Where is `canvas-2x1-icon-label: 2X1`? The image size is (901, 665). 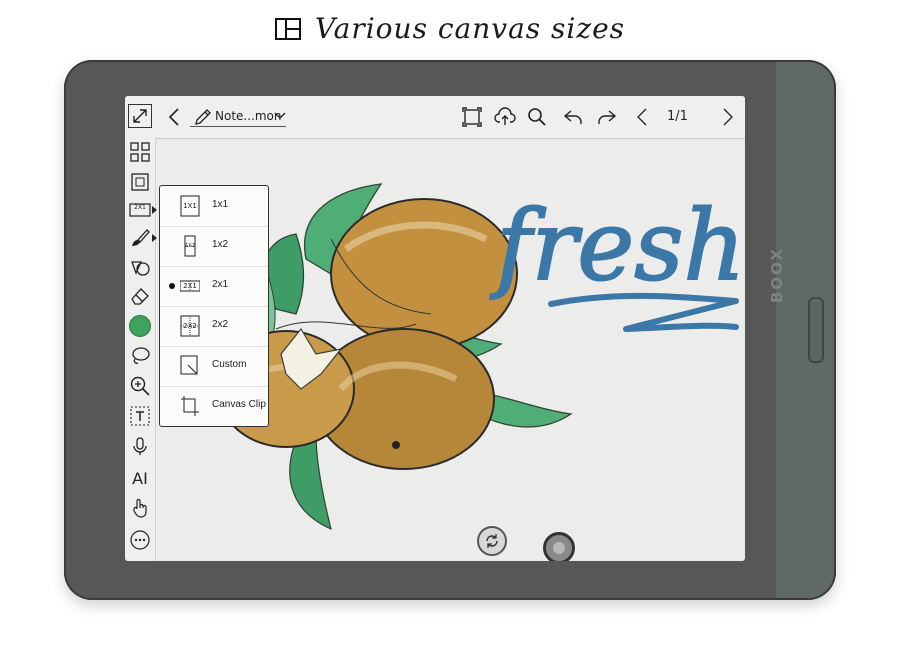 canvas-2x1-icon-label: 2X1 is located at coordinates (190, 286).